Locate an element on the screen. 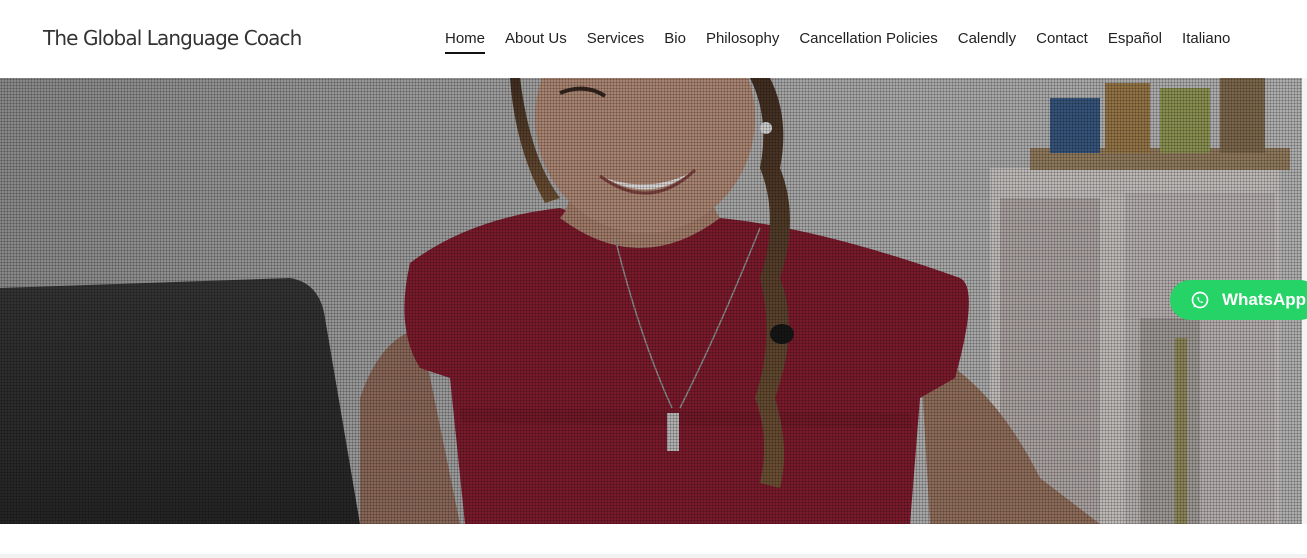 The image size is (1307, 558). nav-item-italiano: Italiano is located at coordinates (1206, 41).